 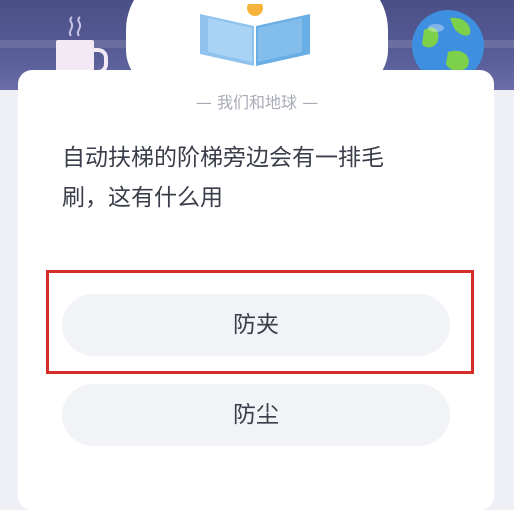 I want to click on answer-option-2: 防尘, so click(x=256, y=415).